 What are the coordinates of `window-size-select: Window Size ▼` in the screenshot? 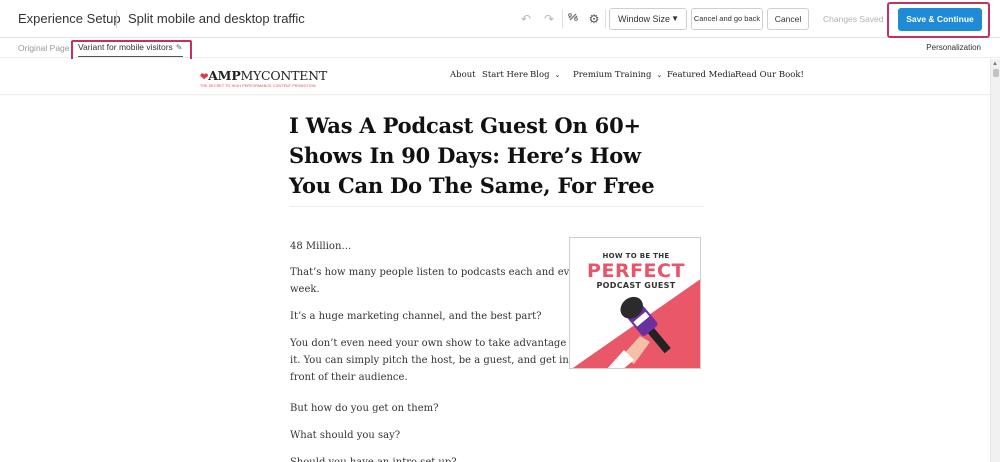 It's located at (648, 19).